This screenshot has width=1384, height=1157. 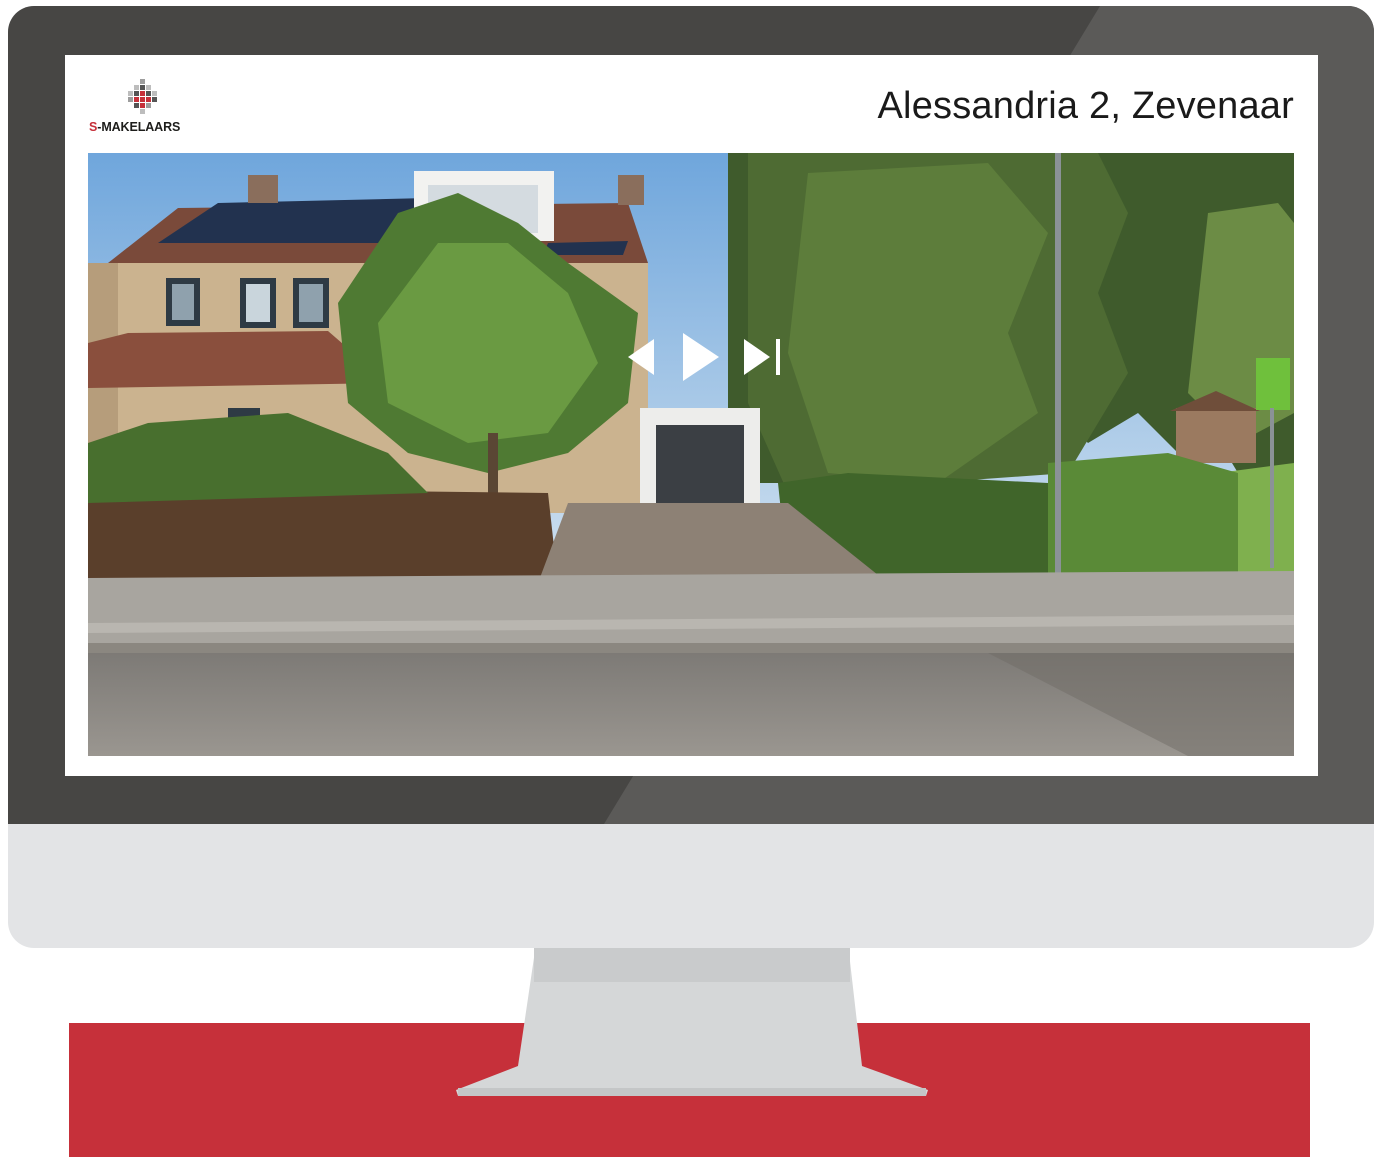 I want to click on brand-logo: S-MAKELAARS, so click(x=144, y=107).